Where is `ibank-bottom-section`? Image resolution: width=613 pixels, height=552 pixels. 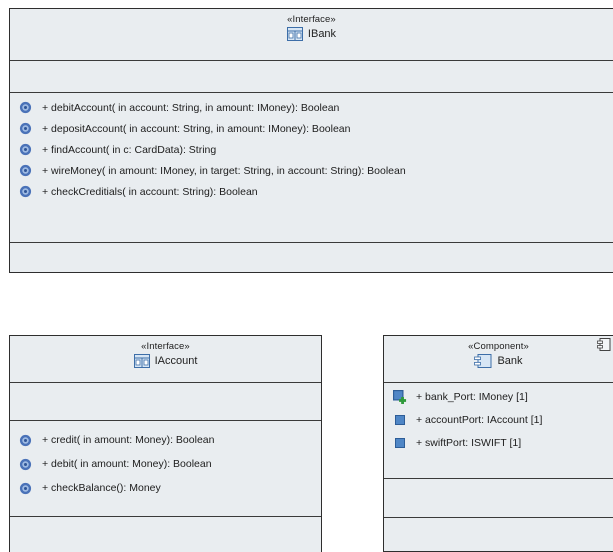 ibank-bottom-section is located at coordinates (311, 257).